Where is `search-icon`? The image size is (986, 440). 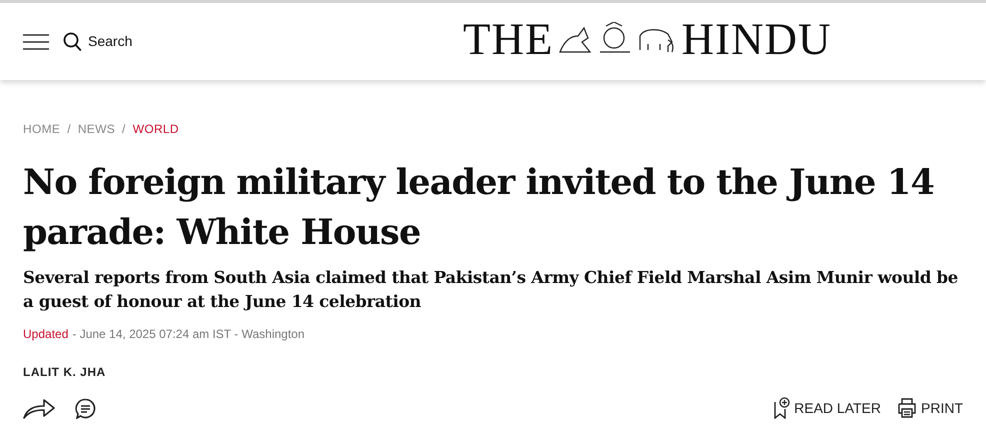 search-icon is located at coordinates (72, 42).